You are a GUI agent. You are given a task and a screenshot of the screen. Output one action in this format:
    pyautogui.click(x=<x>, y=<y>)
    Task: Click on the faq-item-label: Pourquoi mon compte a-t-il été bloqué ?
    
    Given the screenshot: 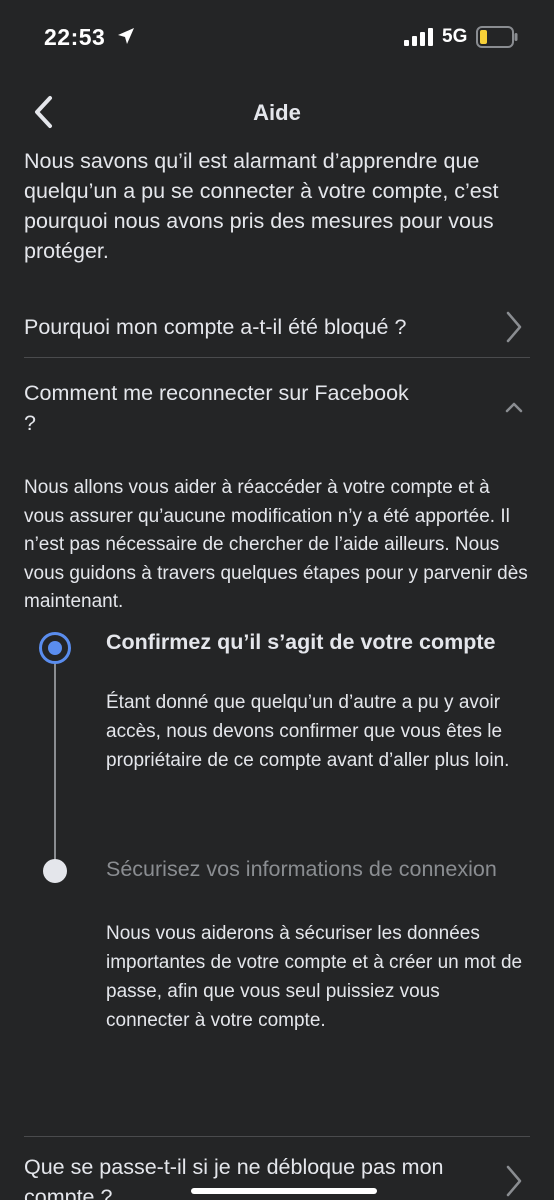 What is the action you would take?
    pyautogui.click(x=215, y=327)
    